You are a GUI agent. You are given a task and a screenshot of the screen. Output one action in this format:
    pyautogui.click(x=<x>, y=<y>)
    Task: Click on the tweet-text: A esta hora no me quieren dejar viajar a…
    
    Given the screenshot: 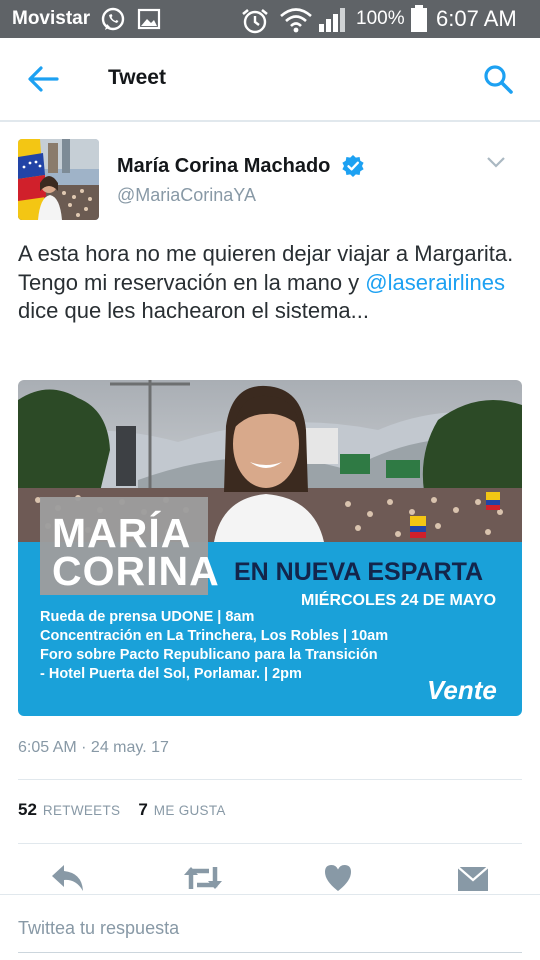 What is the action you would take?
    pyautogui.click(x=270, y=283)
    